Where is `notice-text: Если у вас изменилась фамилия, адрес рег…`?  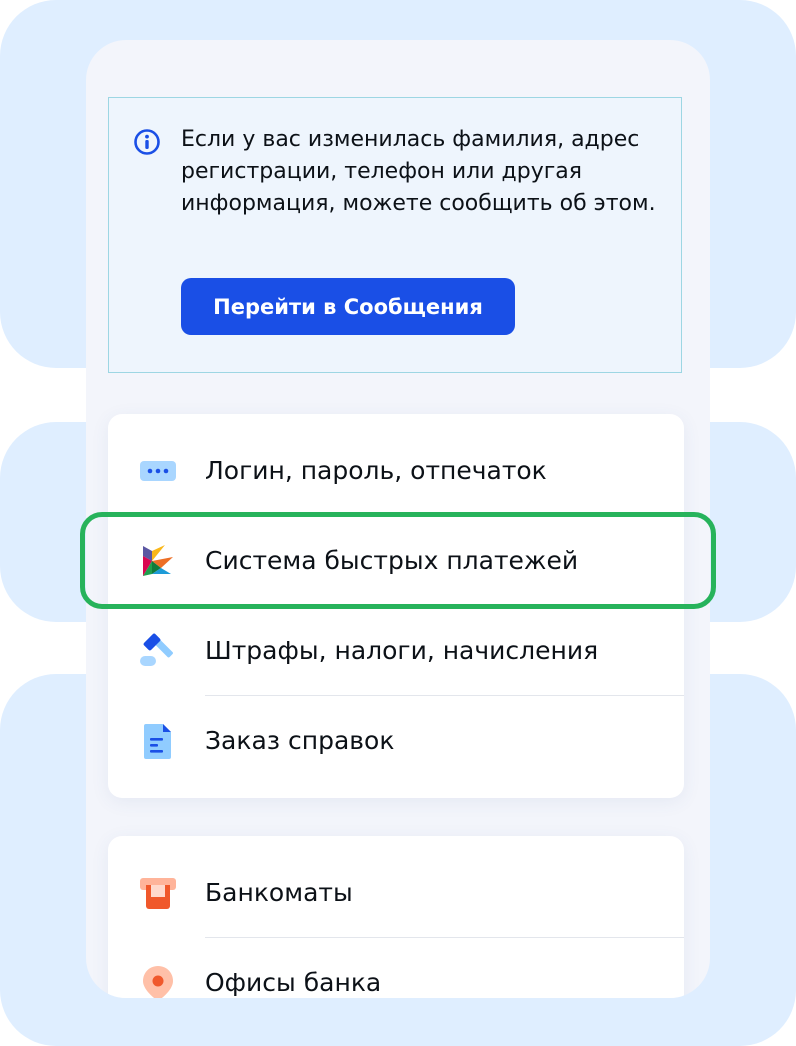
notice-text: Если у вас изменилась фамилия, адрес рег… is located at coordinates (418, 171).